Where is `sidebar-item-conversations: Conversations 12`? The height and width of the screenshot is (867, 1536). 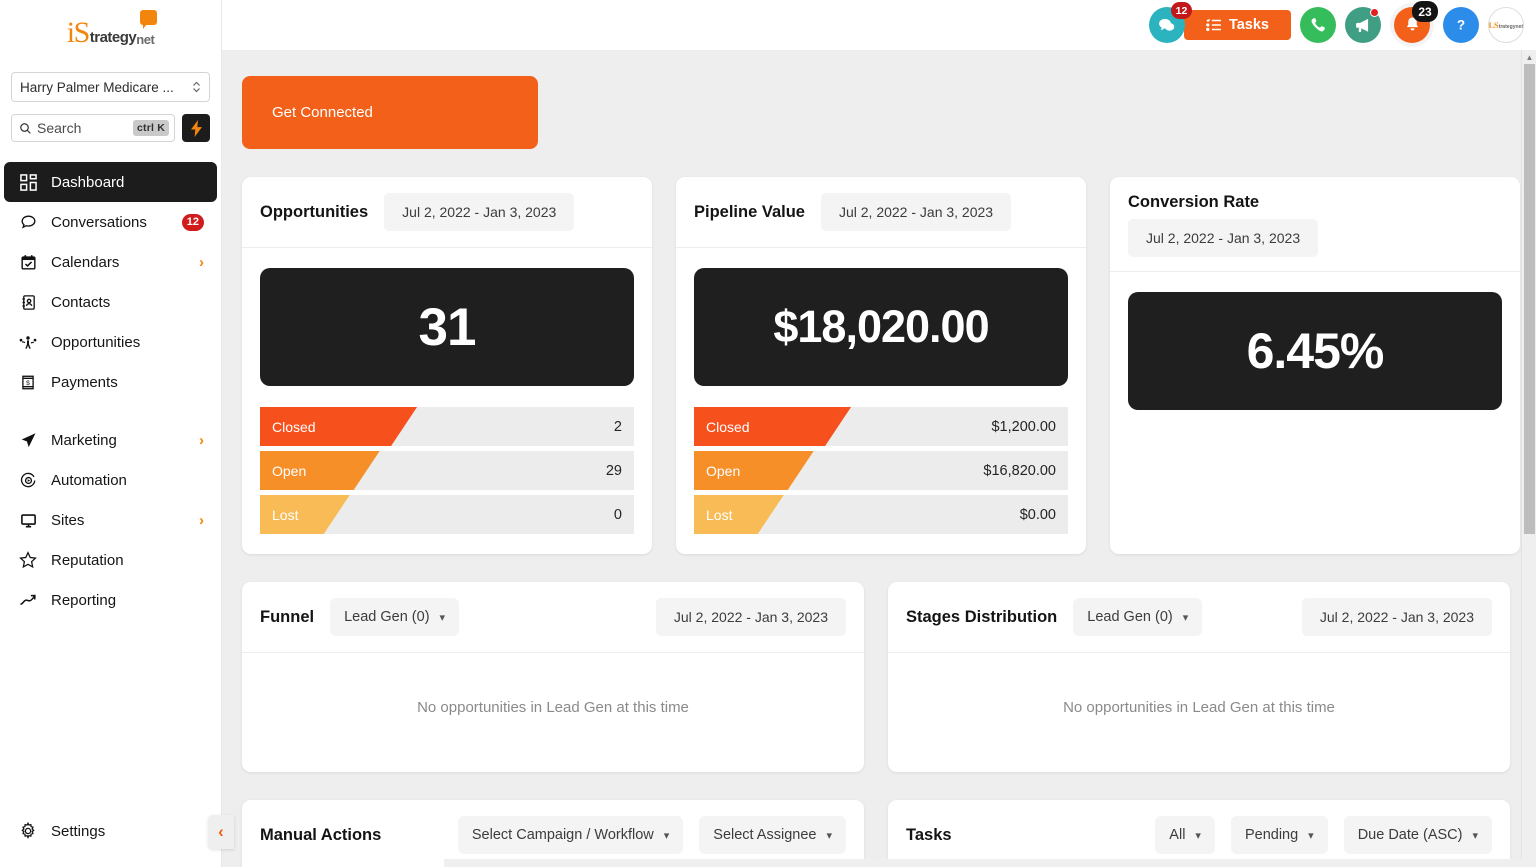
sidebar-item-conversations: Conversations 12 is located at coordinates (110, 222).